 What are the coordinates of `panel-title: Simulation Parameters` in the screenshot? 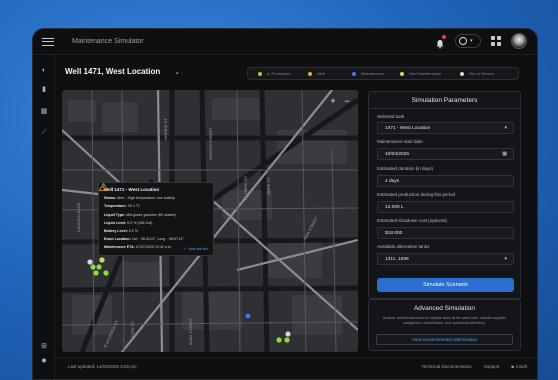 It's located at (444, 100).